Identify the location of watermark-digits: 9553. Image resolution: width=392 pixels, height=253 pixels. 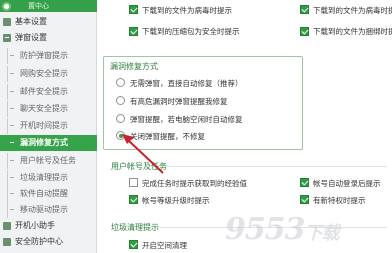
(265, 229).